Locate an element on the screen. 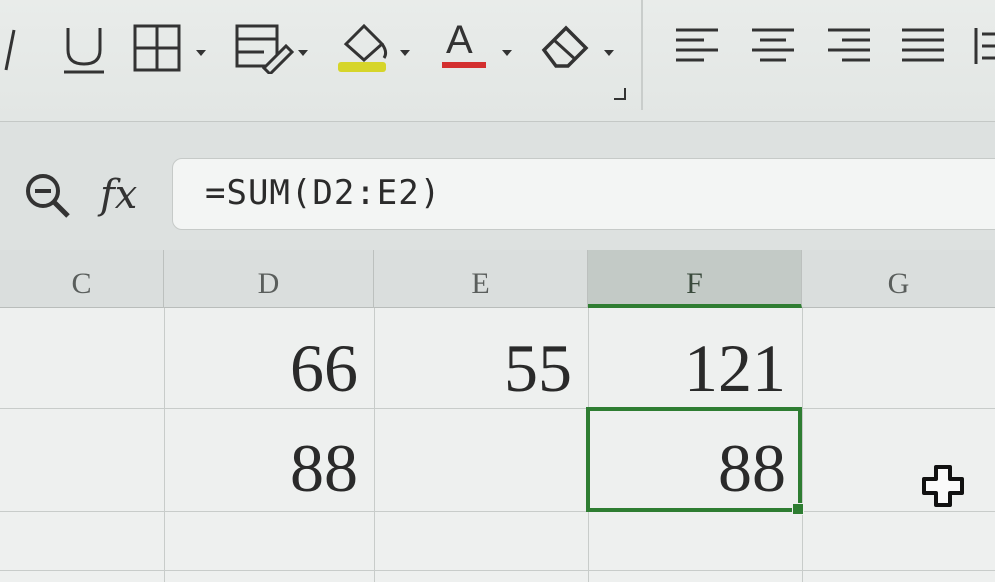  cell-cursor-icon is located at coordinates (943, 486).